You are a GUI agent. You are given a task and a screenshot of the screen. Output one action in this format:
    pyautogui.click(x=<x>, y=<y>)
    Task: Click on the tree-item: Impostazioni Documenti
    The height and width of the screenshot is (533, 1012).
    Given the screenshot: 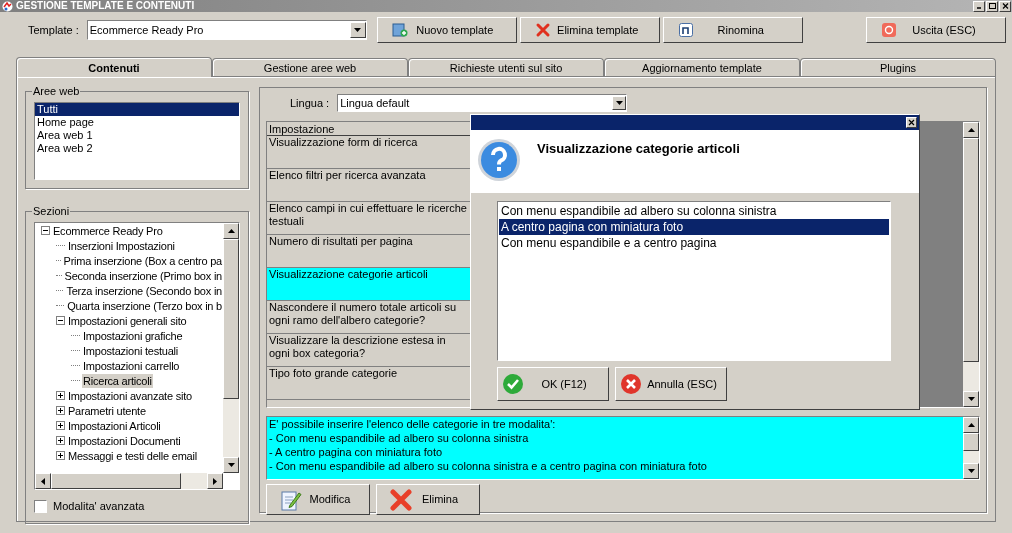 What is the action you would take?
    pyautogui.click(x=124, y=440)
    